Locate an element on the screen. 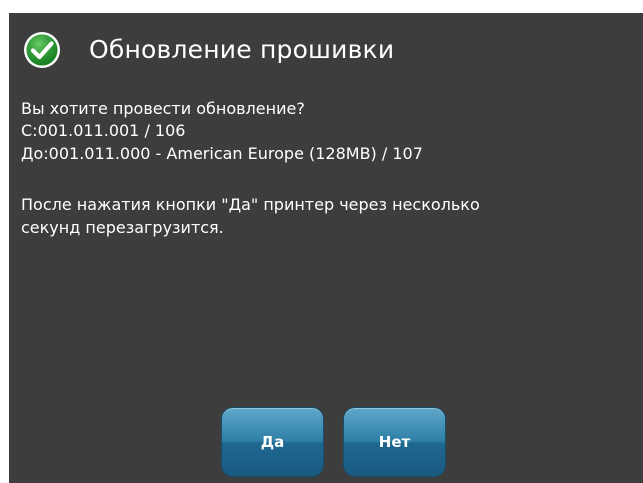 The height and width of the screenshot is (483, 643). question-text: Вы хотите провести обновление? is located at coordinates (163, 108).